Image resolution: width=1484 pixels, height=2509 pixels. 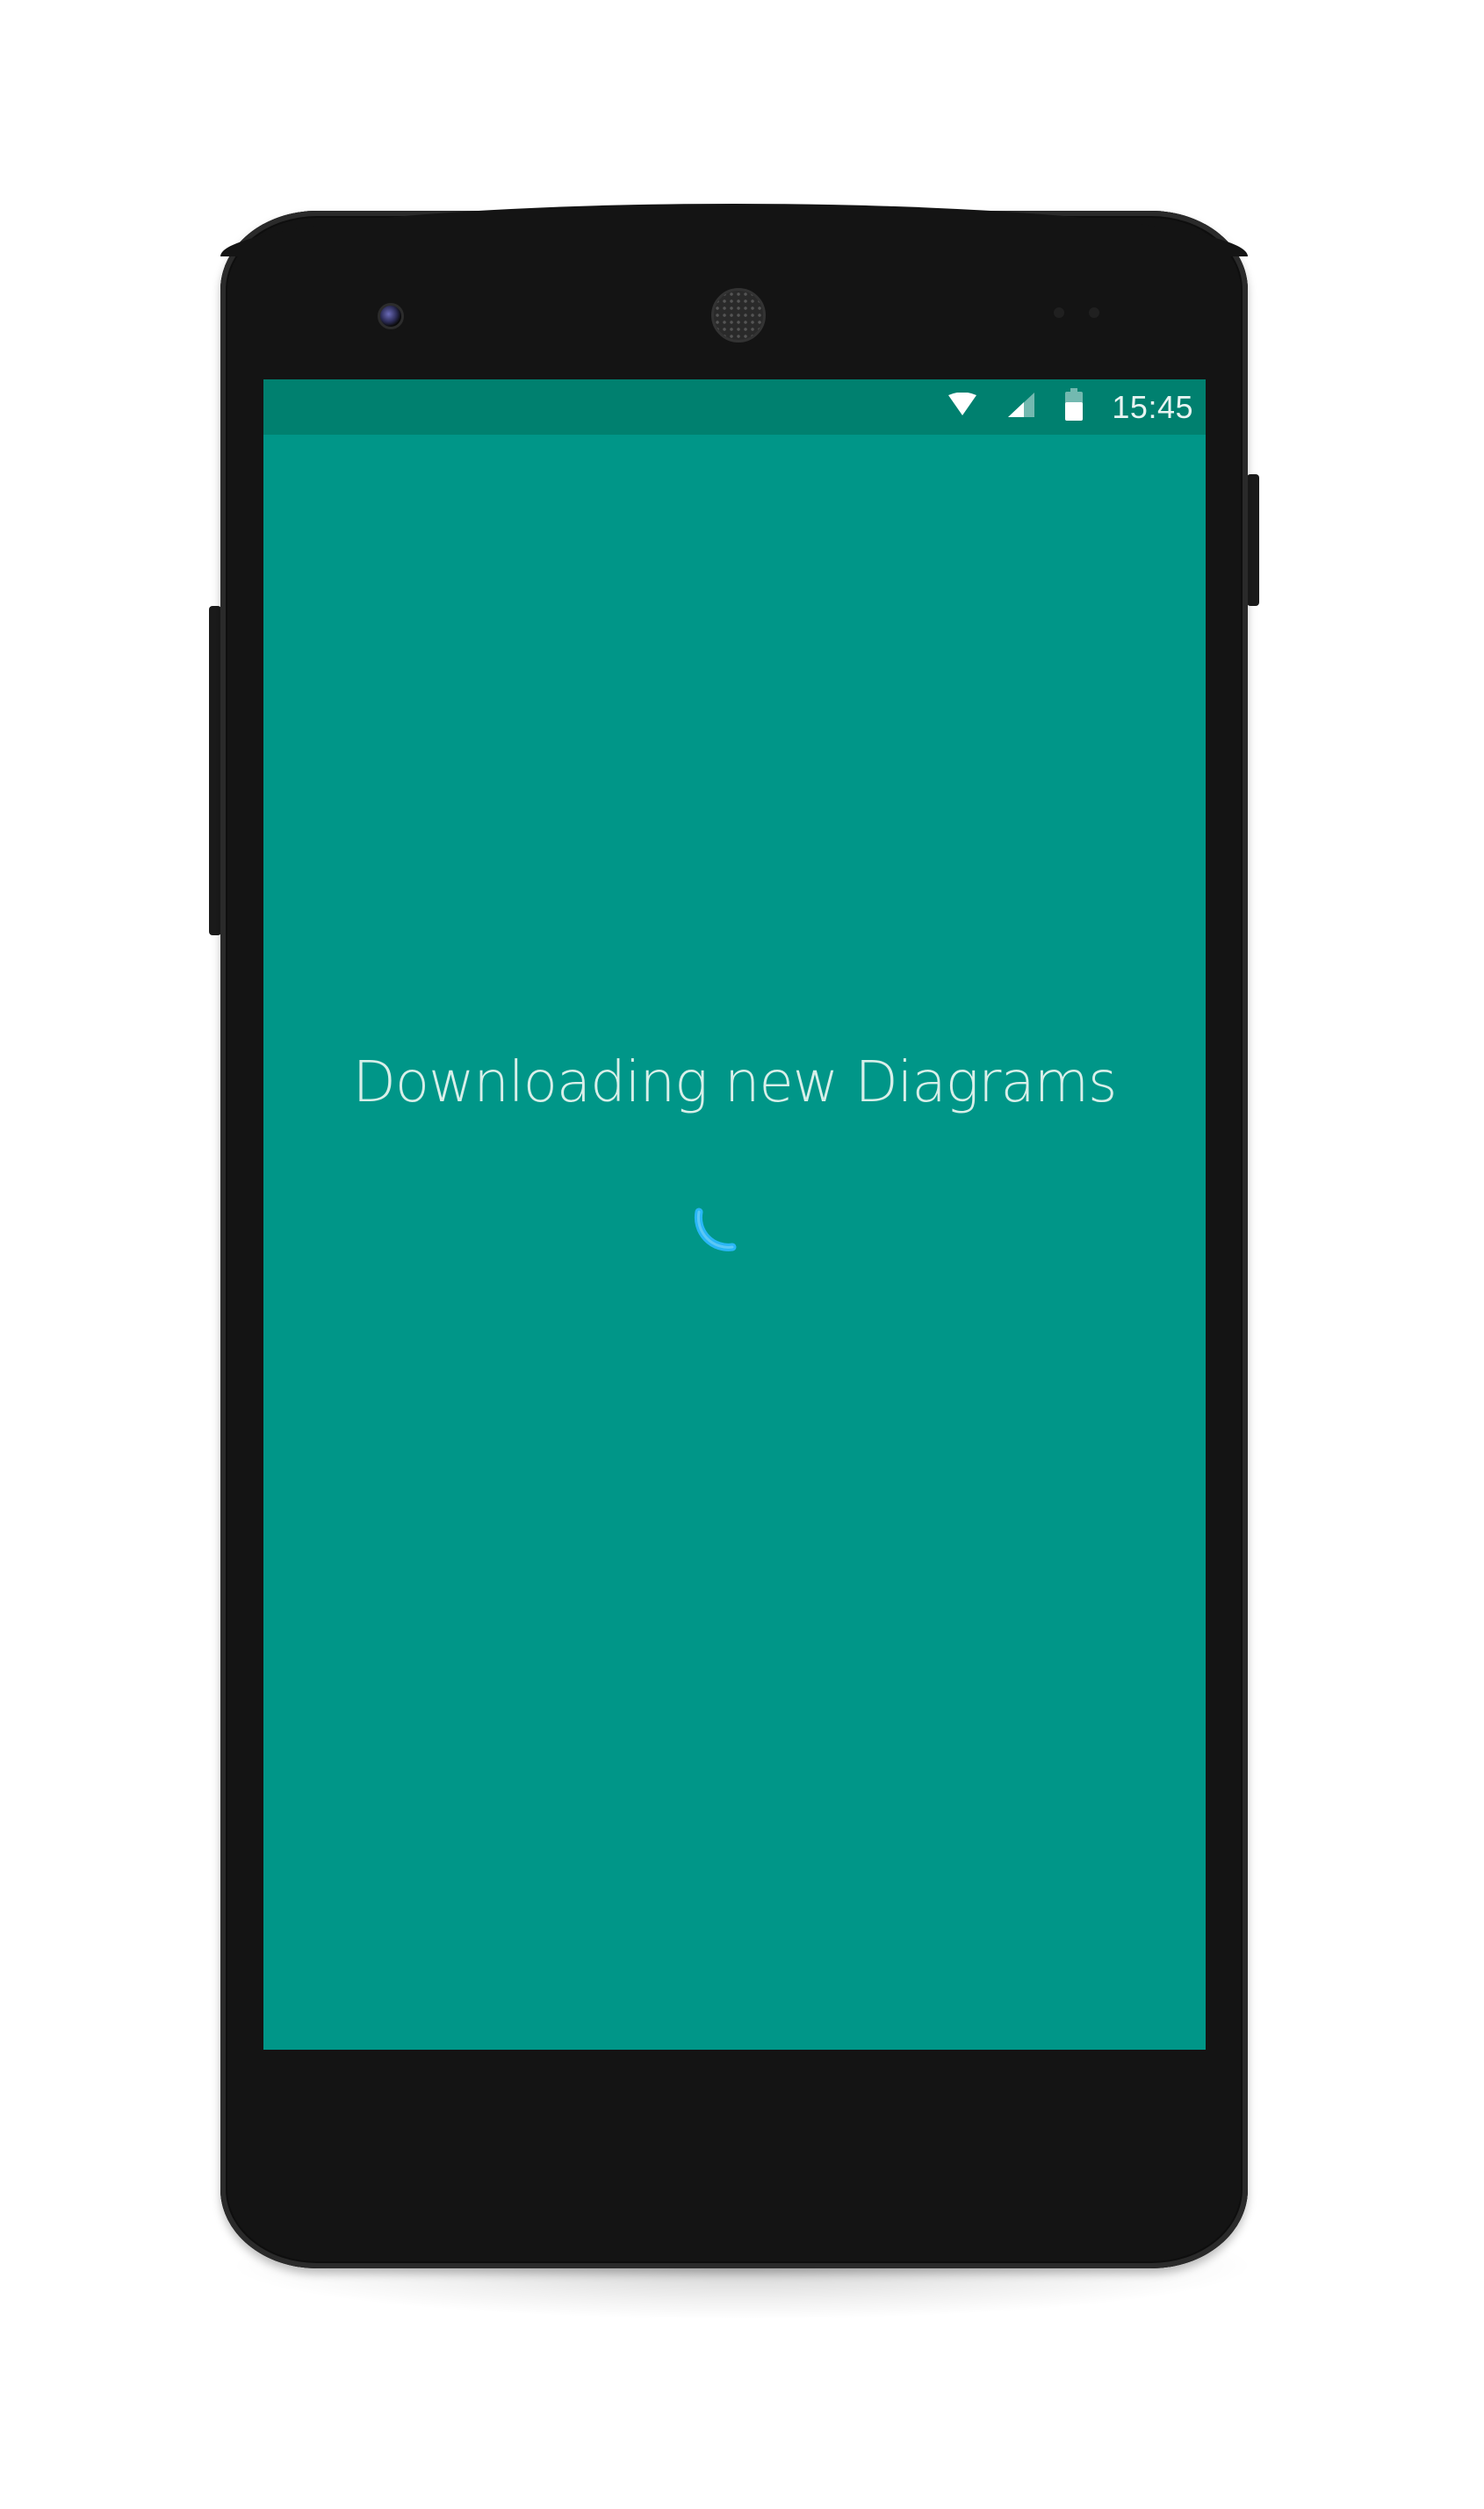 What do you see at coordinates (1021, 407) in the screenshot?
I see `cellular-signal-icon` at bounding box center [1021, 407].